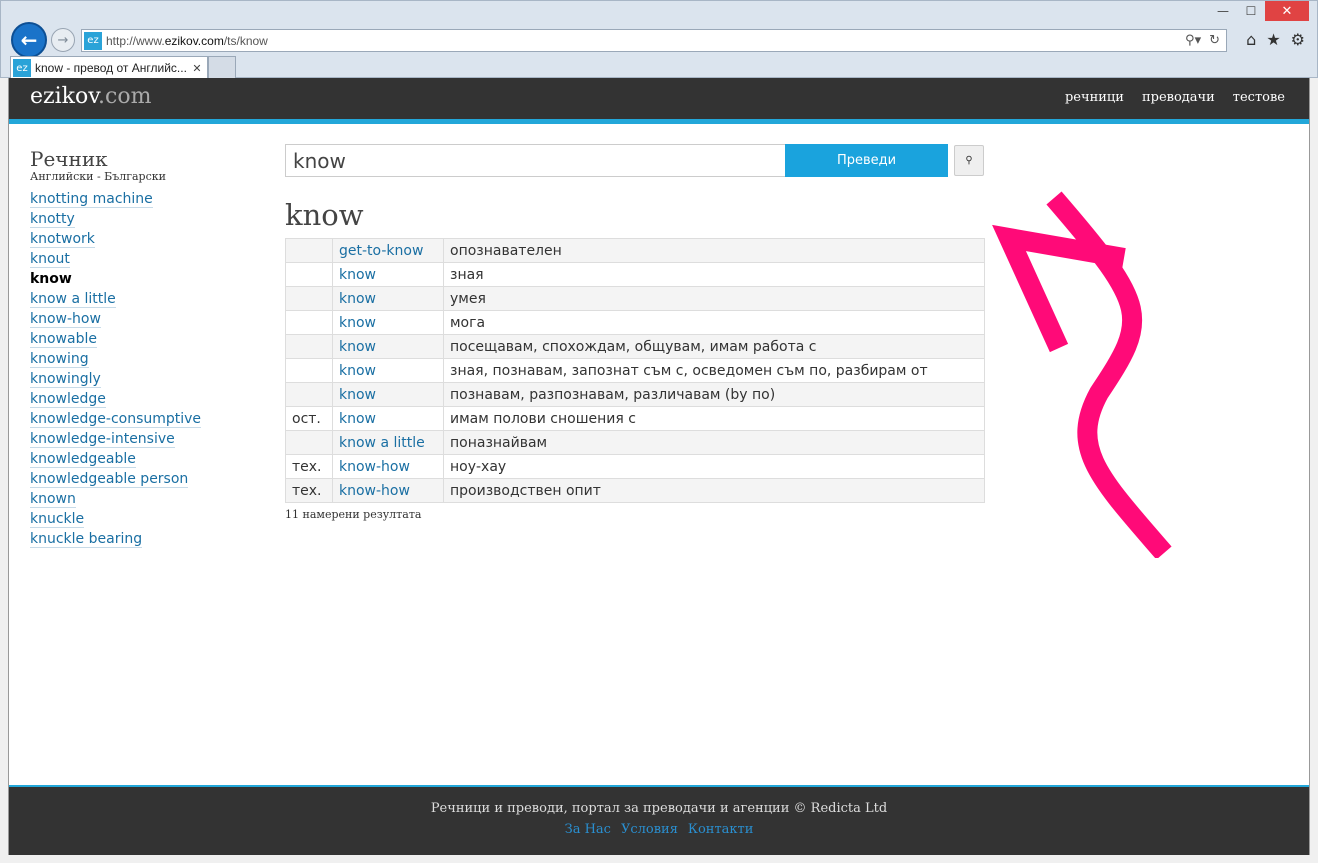 Image resolution: width=1318 pixels, height=863 pixels. I want to click on sidebar-word-item: knowledge-consumptive, so click(145, 419).